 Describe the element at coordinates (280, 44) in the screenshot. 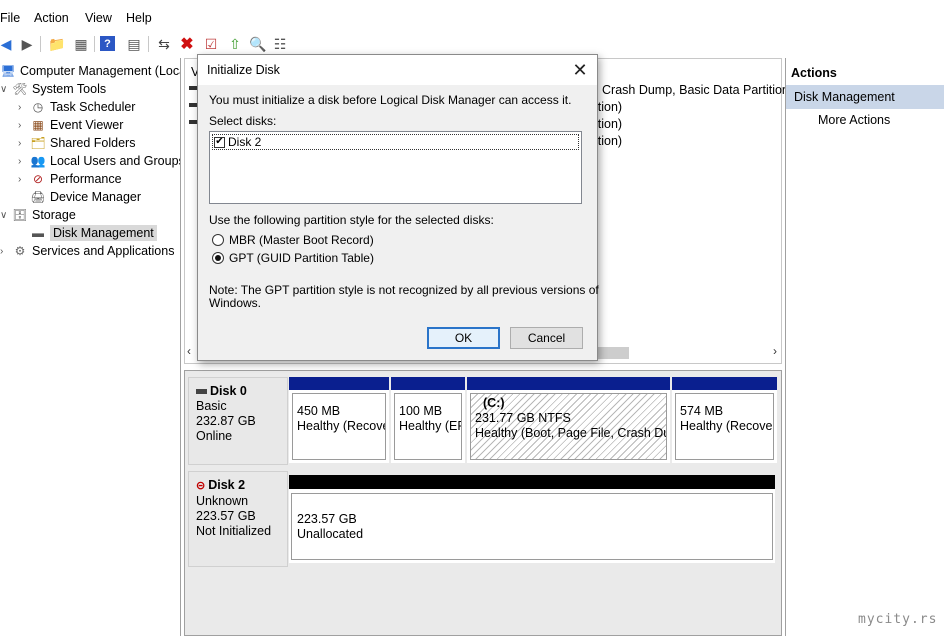

I see `settings-icon: ☷` at that location.